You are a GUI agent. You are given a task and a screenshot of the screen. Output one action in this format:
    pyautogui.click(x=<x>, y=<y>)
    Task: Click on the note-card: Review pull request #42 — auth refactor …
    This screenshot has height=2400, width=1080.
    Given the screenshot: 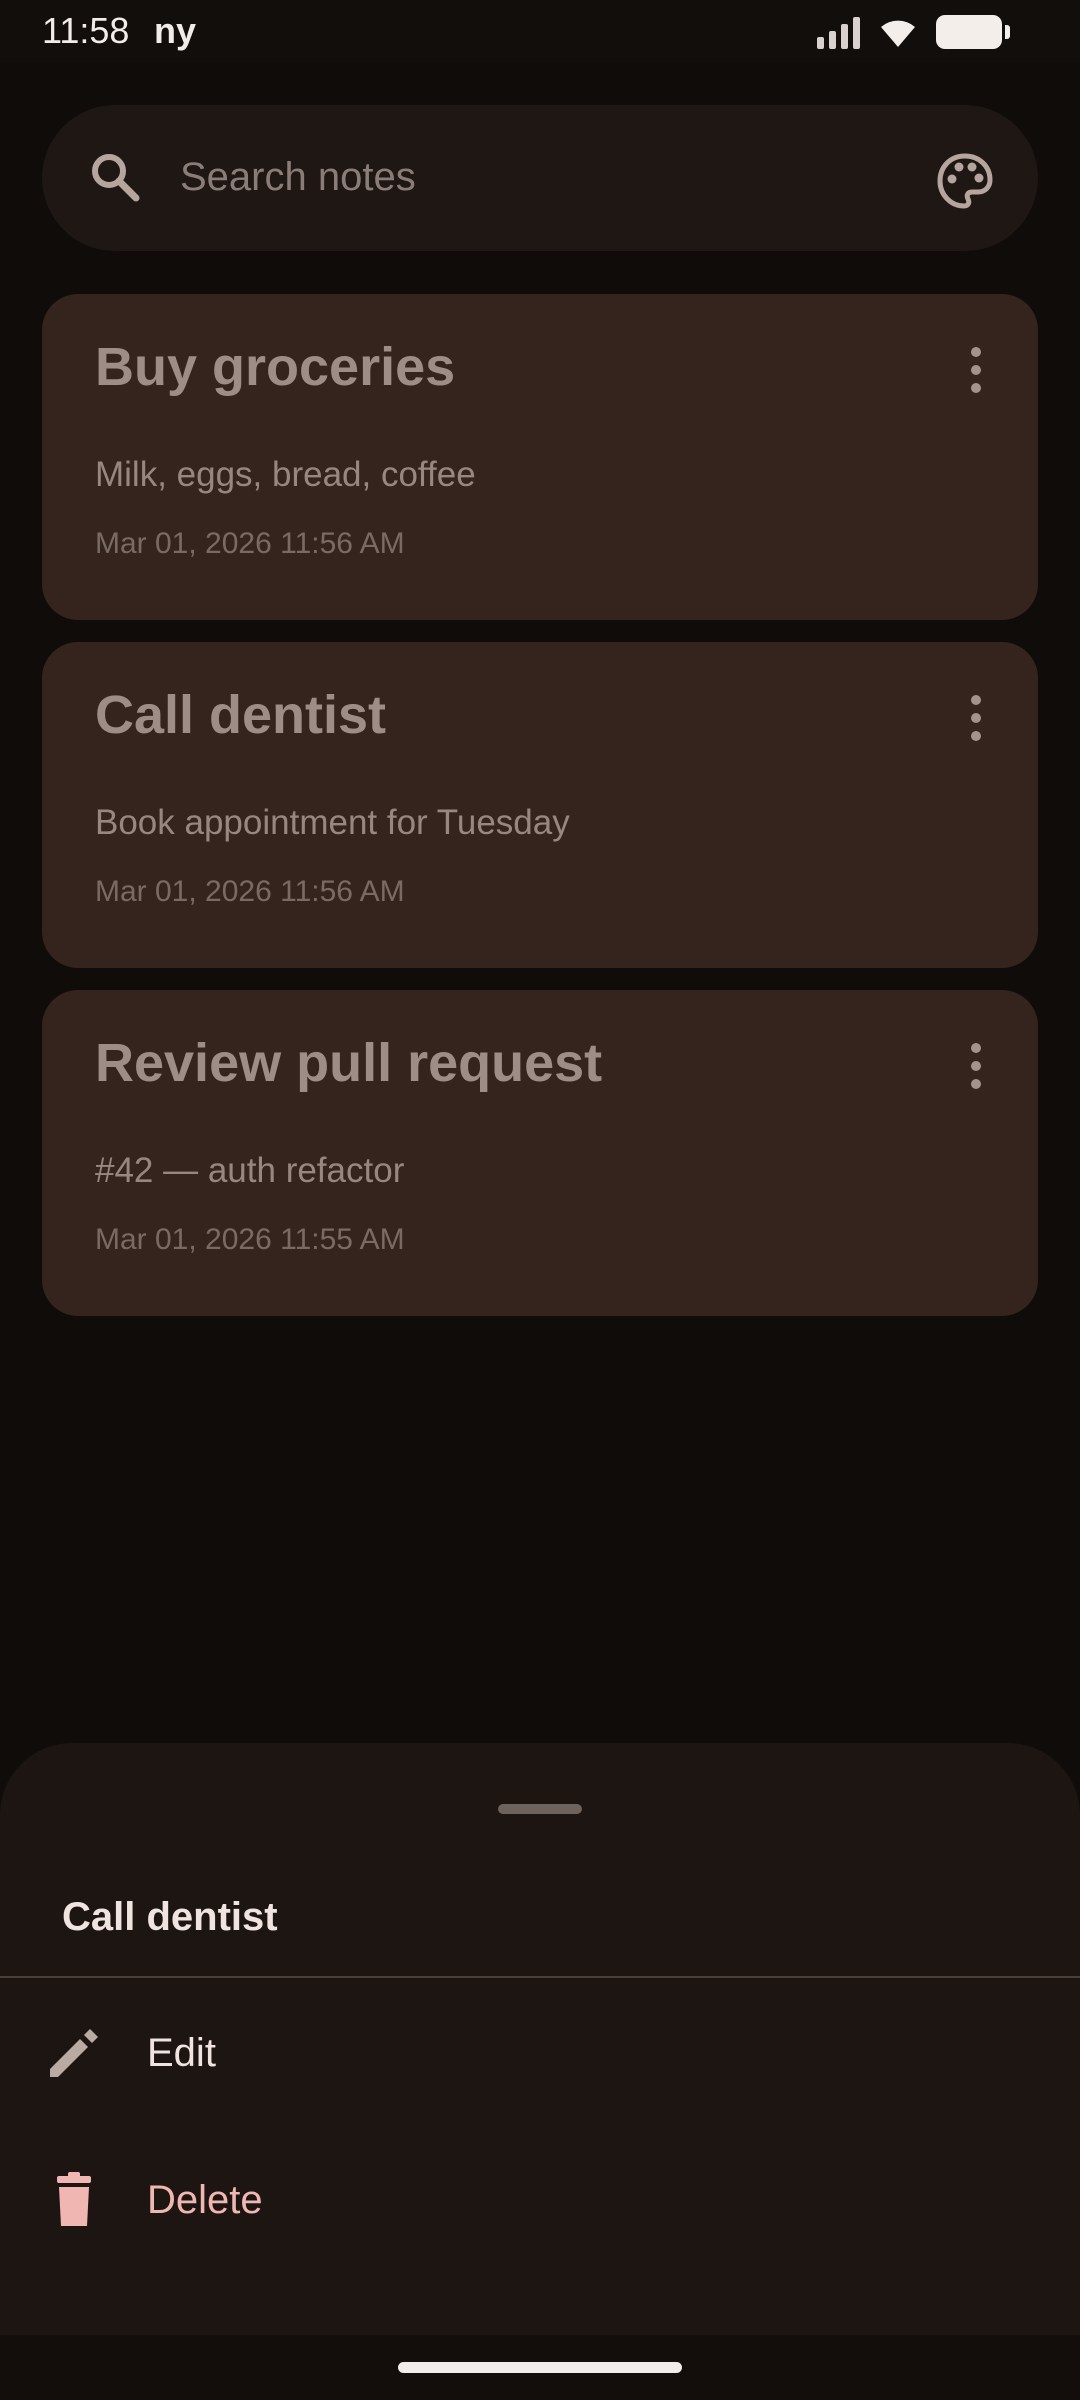 What is the action you would take?
    pyautogui.click(x=540, y=1153)
    